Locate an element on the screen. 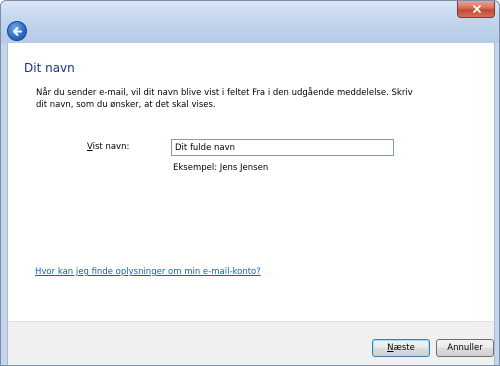 The height and width of the screenshot is (366, 500). close-button is located at coordinates (476, 9).